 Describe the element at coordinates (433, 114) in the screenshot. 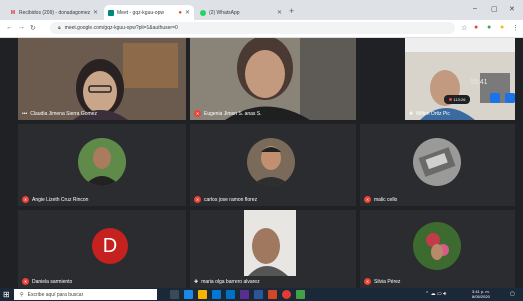

I see `participant-name: Milton Ortiz Pic` at that location.